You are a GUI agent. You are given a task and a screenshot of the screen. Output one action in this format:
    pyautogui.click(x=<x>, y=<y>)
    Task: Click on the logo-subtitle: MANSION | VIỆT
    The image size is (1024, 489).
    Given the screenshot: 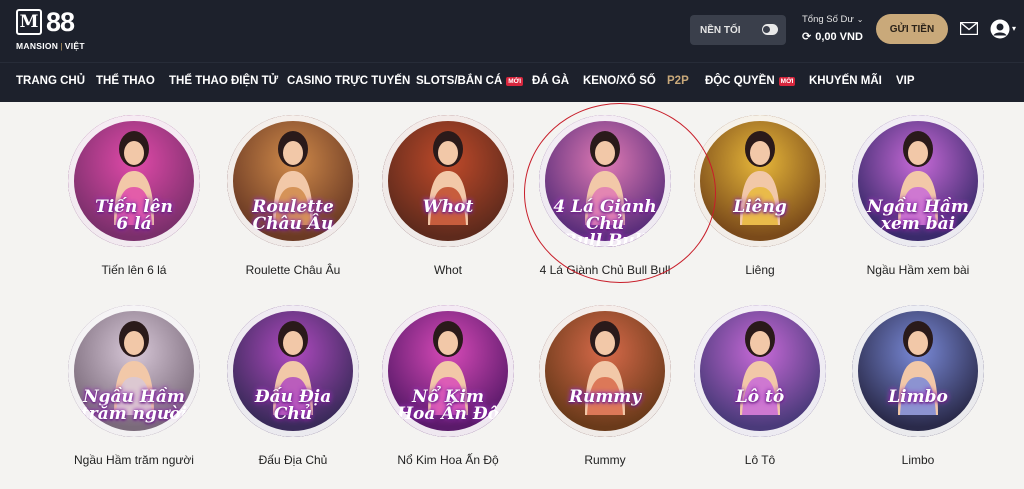 What is the action you would take?
    pyautogui.click(x=50, y=46)
    